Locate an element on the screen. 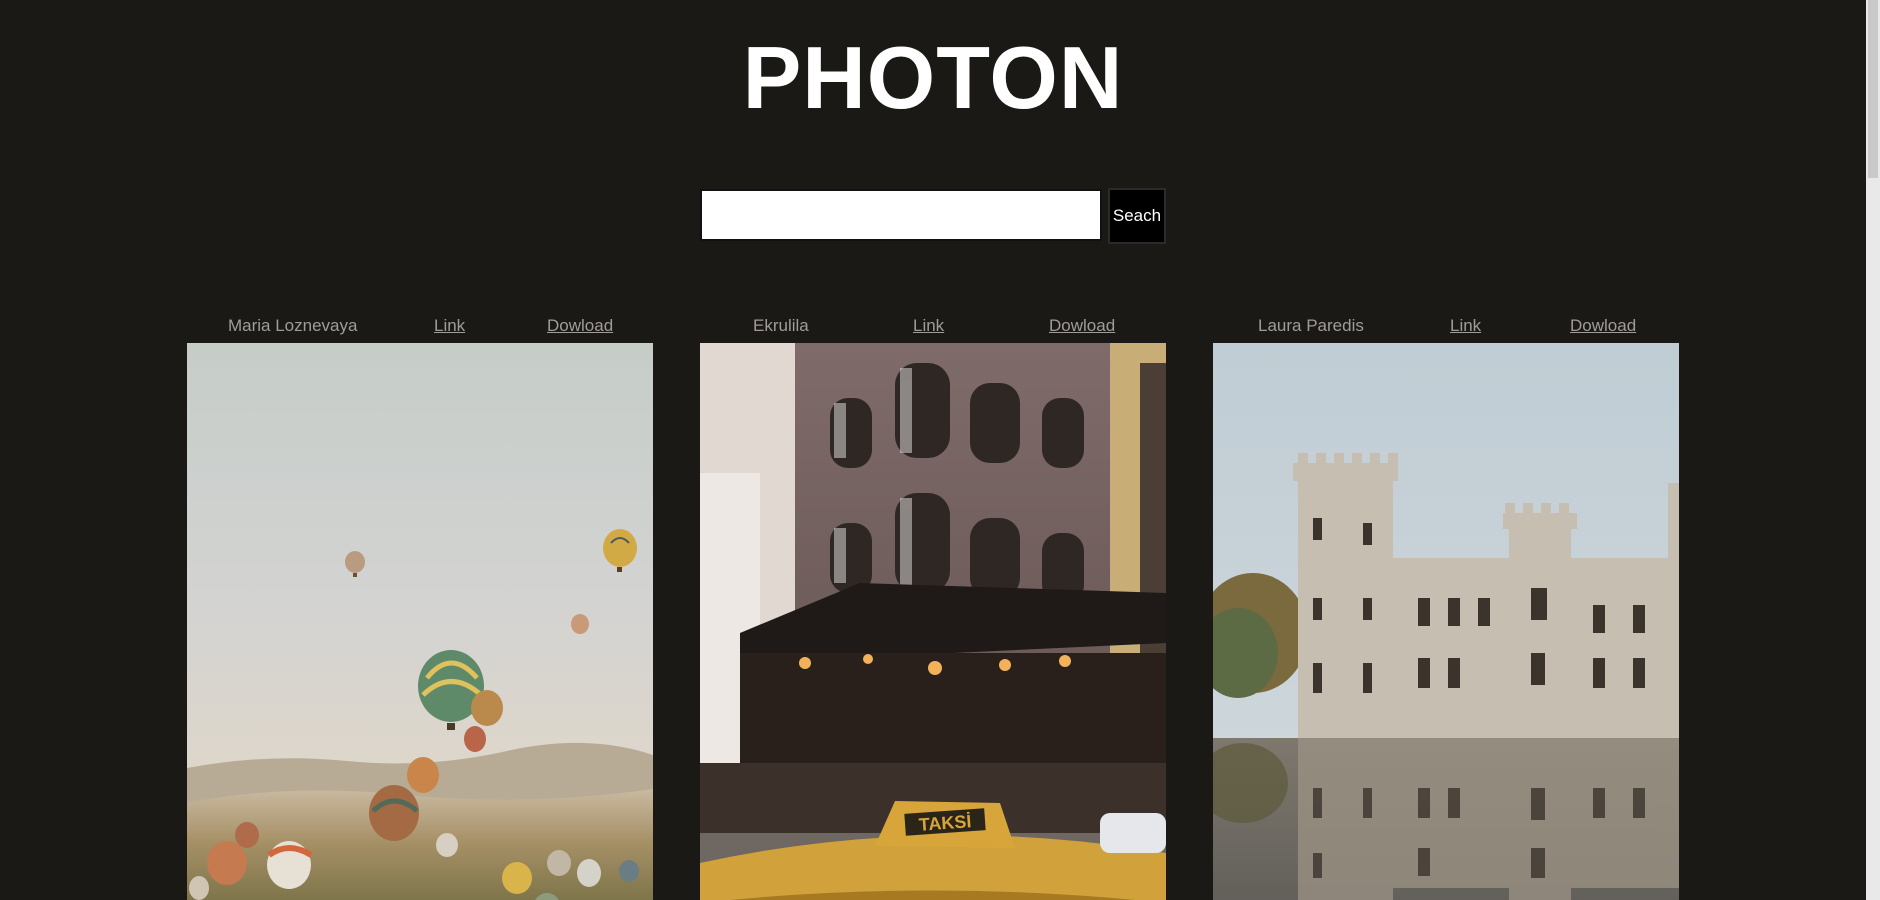 The image size is (1880, 900). photo-author: Ekrulila is located at coordinates (781, 325).